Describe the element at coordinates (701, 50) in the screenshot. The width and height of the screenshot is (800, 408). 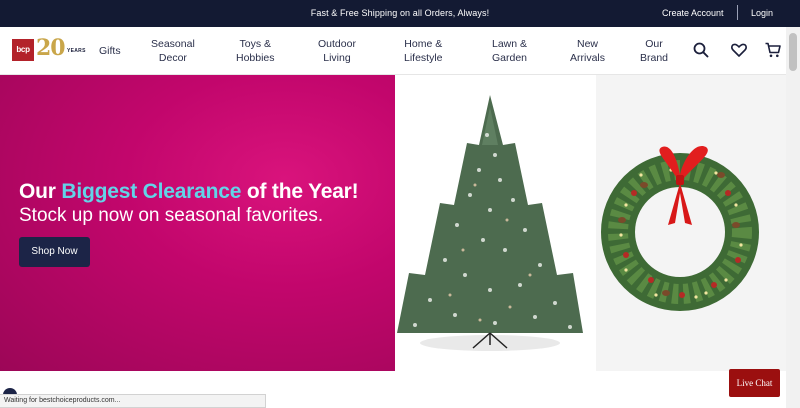
I see `search-icon` at that location.